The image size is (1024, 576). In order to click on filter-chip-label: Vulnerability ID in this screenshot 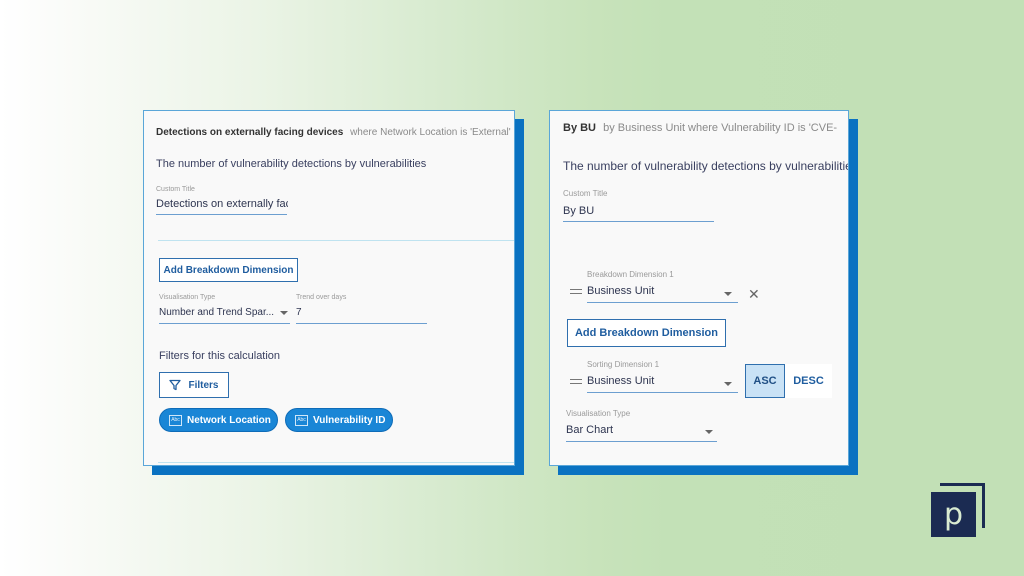, I will do `click(349, 420)`.